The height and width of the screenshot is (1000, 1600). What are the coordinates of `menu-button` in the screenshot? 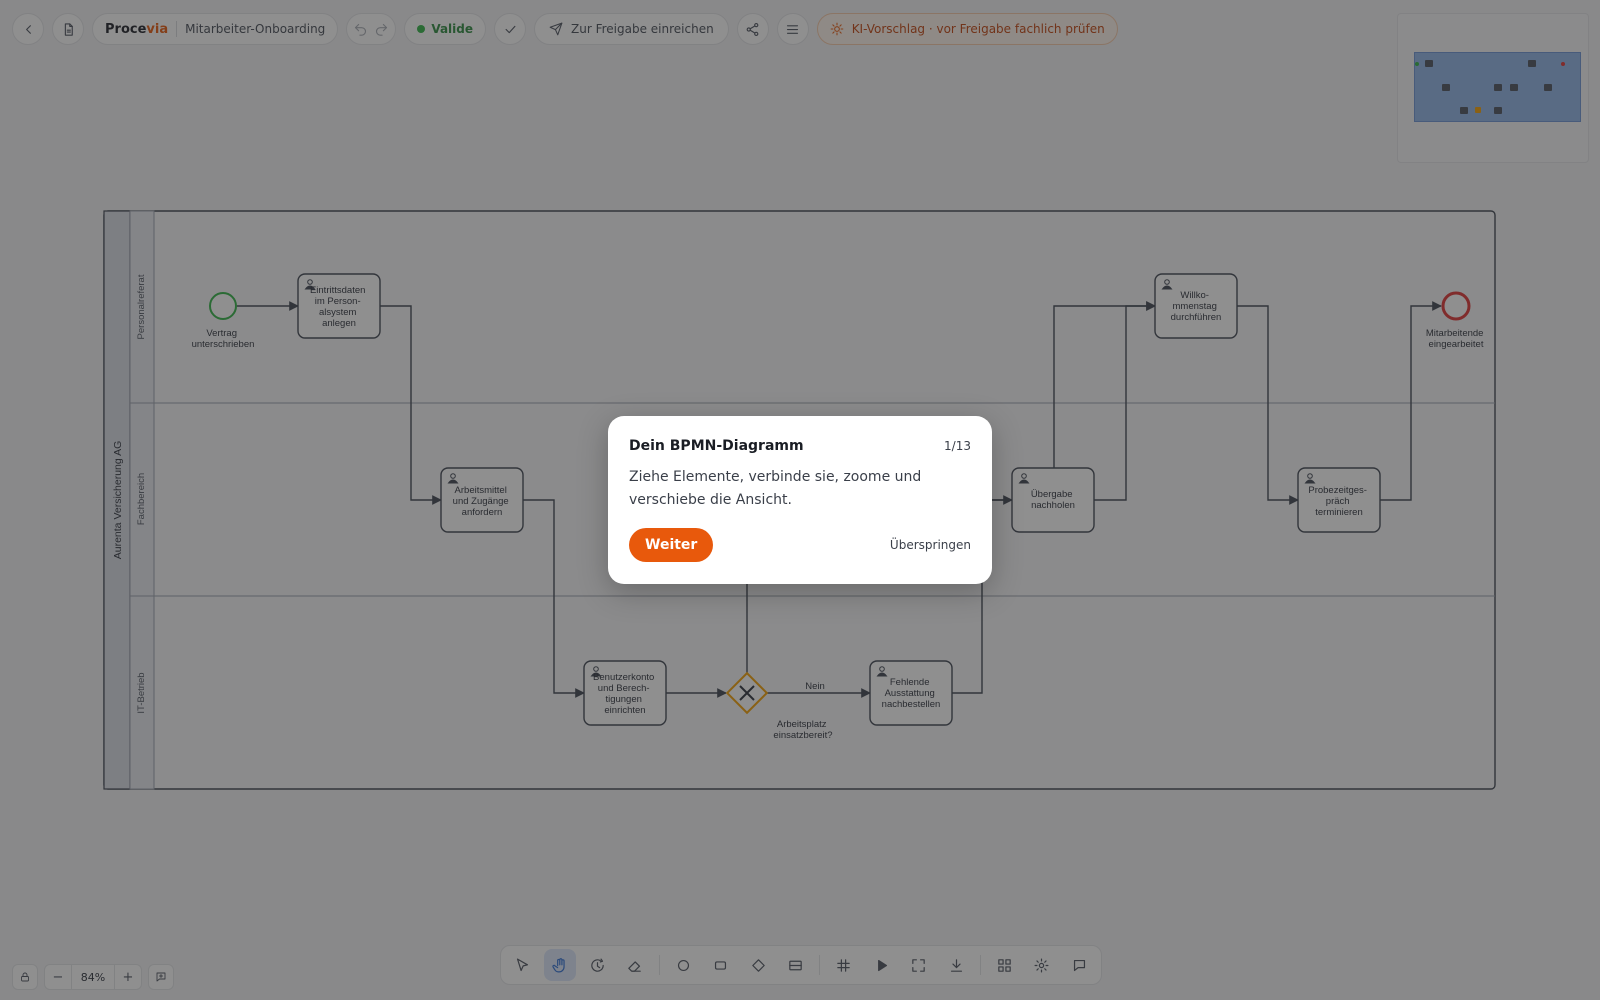 It's located at (792, 29).